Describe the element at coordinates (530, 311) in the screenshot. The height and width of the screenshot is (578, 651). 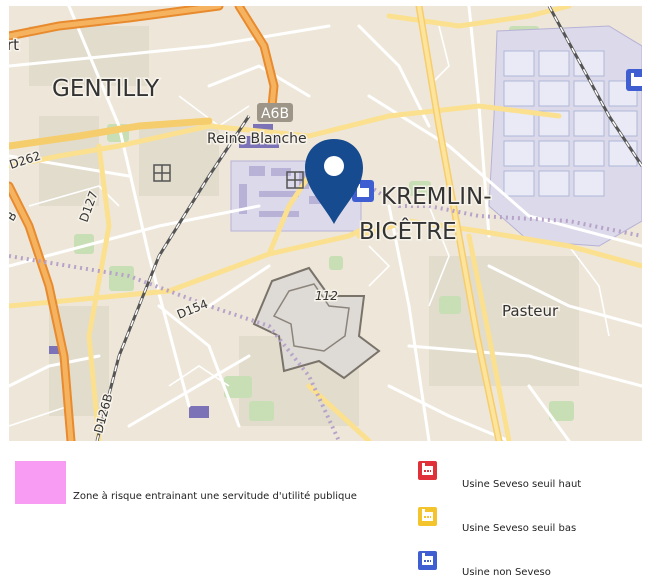
I see `place-label-pasteur: Pasteur` at that location.